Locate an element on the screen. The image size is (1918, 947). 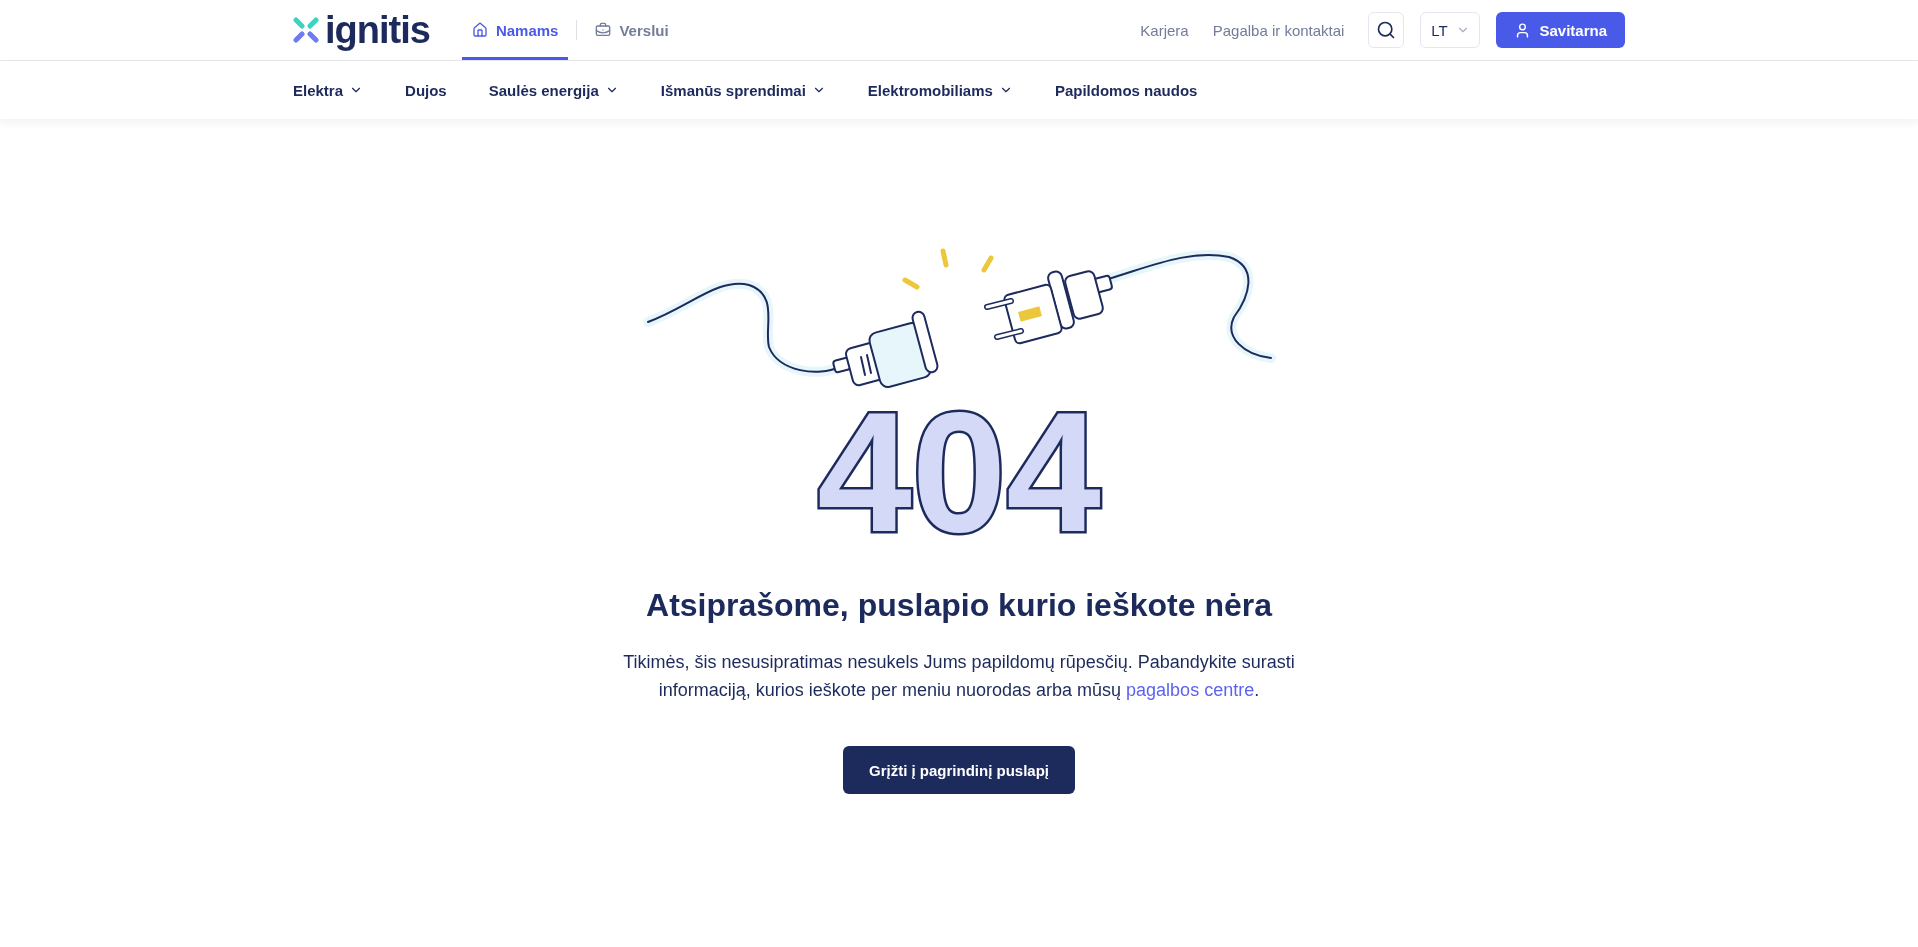
segment-tab: Verslui is located at coordinates (632, 30).